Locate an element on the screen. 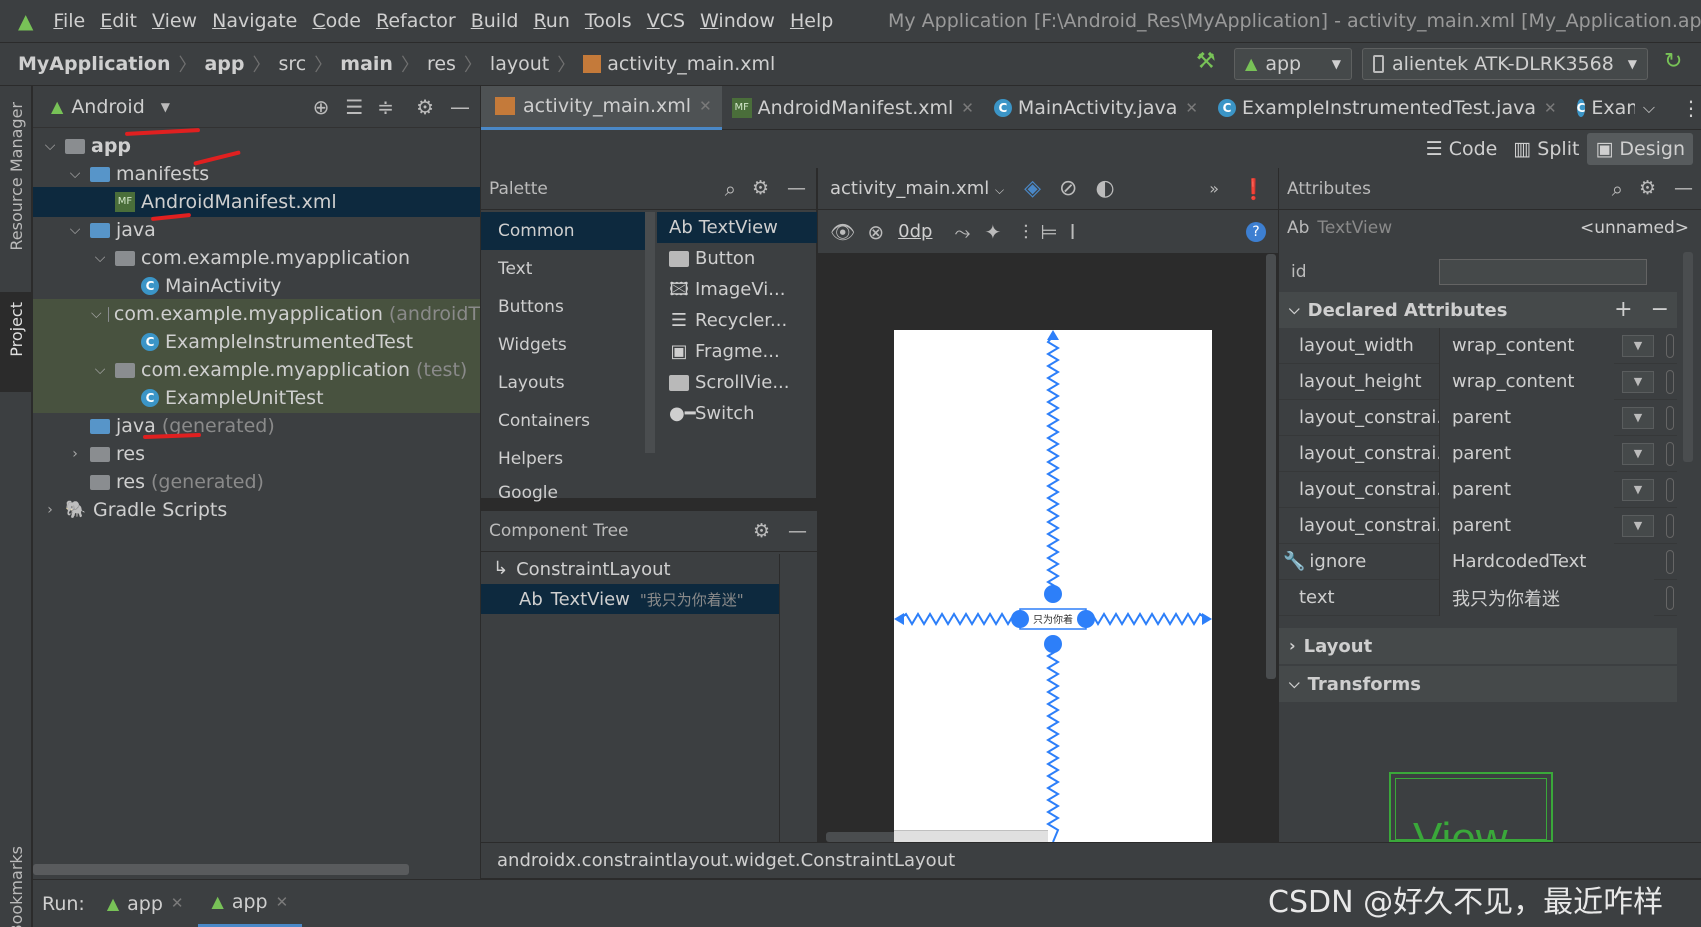 The height and width of the screenshot is (927, 1701). menu-build: Build is located at coordinates (495, 21).